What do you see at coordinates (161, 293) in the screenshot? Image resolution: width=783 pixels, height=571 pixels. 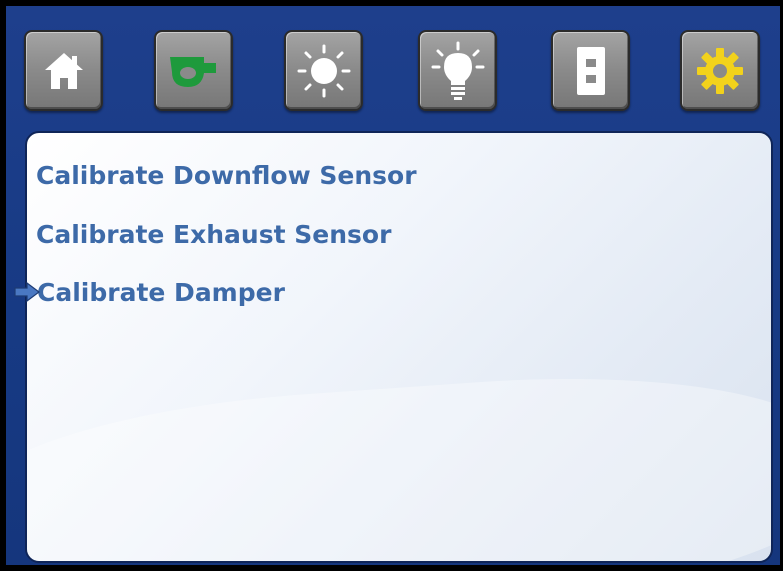 I see `menu-item-calibrate-damper: Calibrate Damper` at bounding box center [161, 293].